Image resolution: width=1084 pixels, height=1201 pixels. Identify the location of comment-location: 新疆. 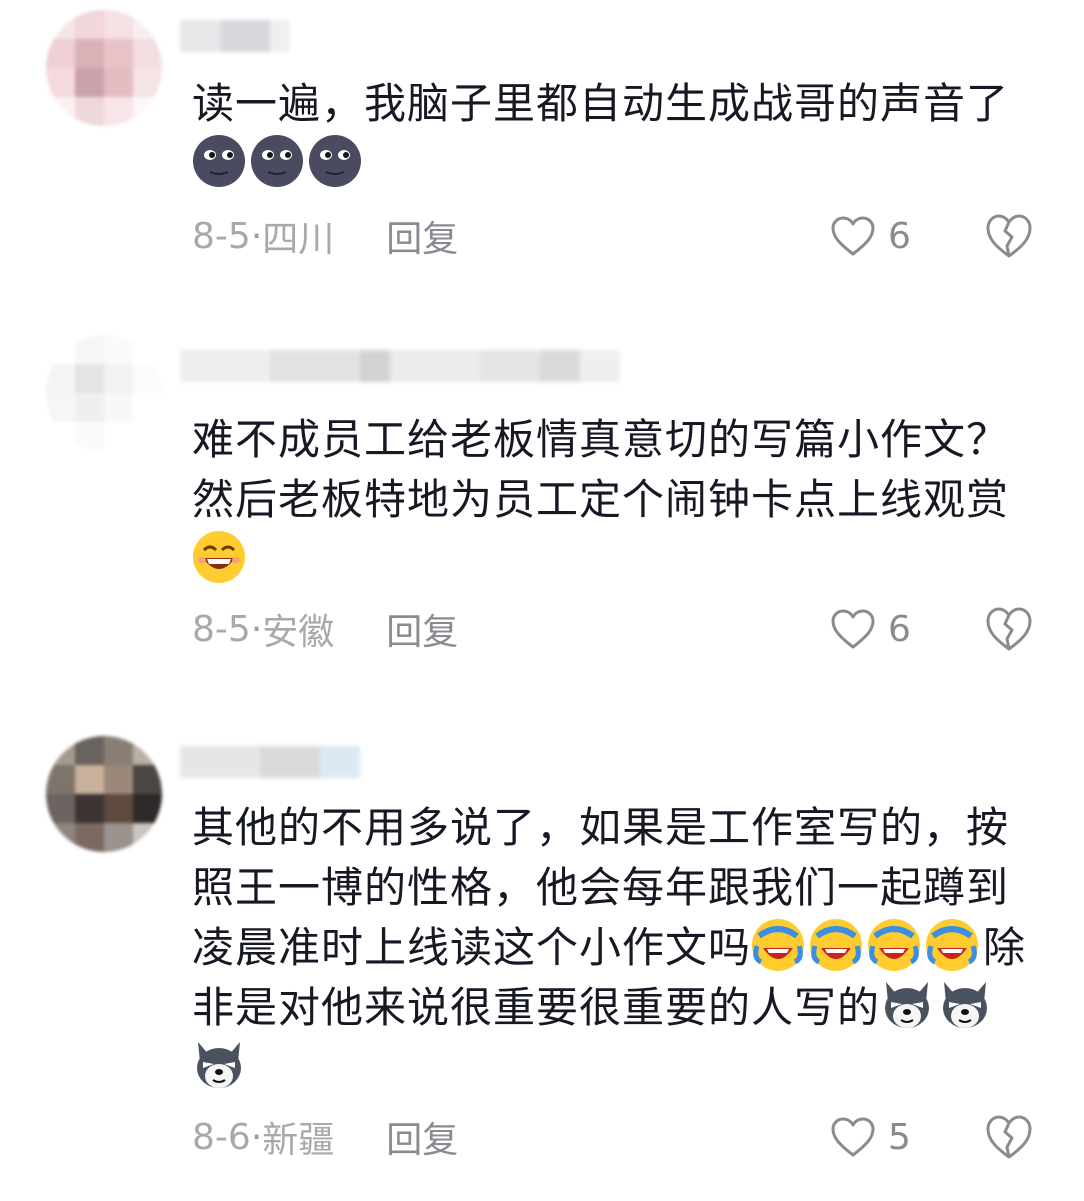
(298, 1140).